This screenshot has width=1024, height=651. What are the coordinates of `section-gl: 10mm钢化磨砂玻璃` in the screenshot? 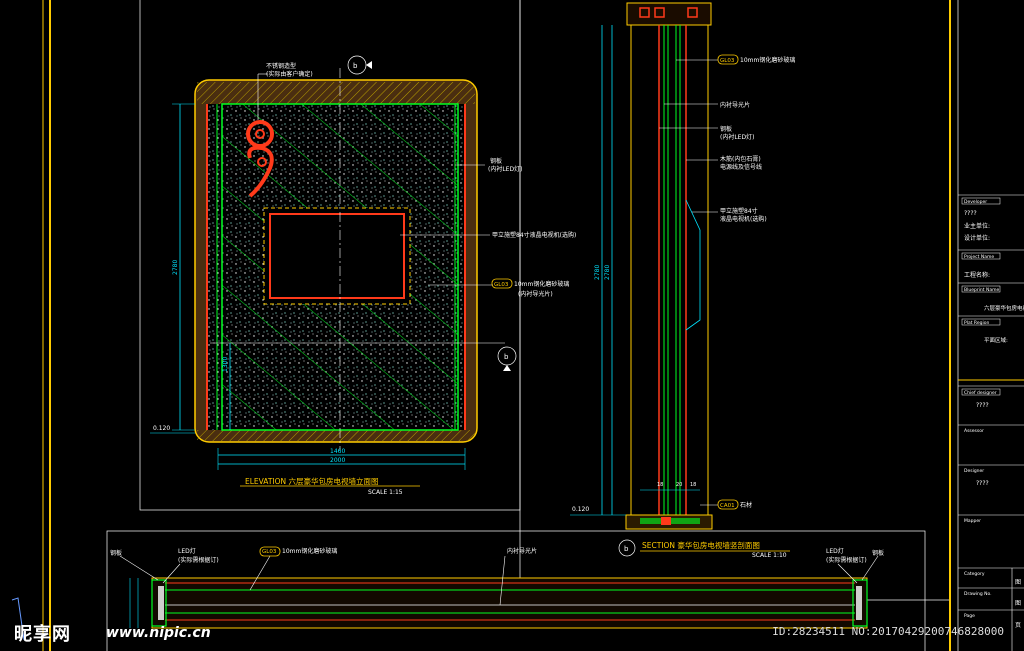 It's located at (767, 60).